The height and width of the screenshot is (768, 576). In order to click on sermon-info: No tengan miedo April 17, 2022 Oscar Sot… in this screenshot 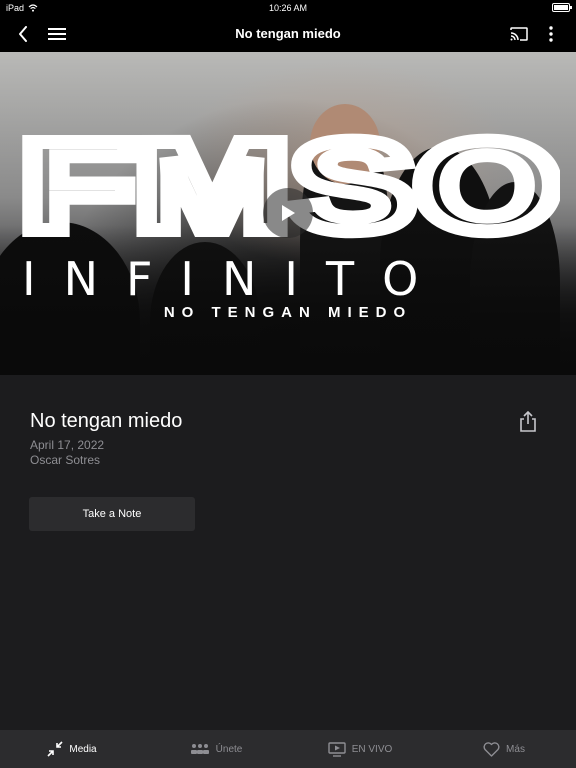, I will do `click(106, 439)`.